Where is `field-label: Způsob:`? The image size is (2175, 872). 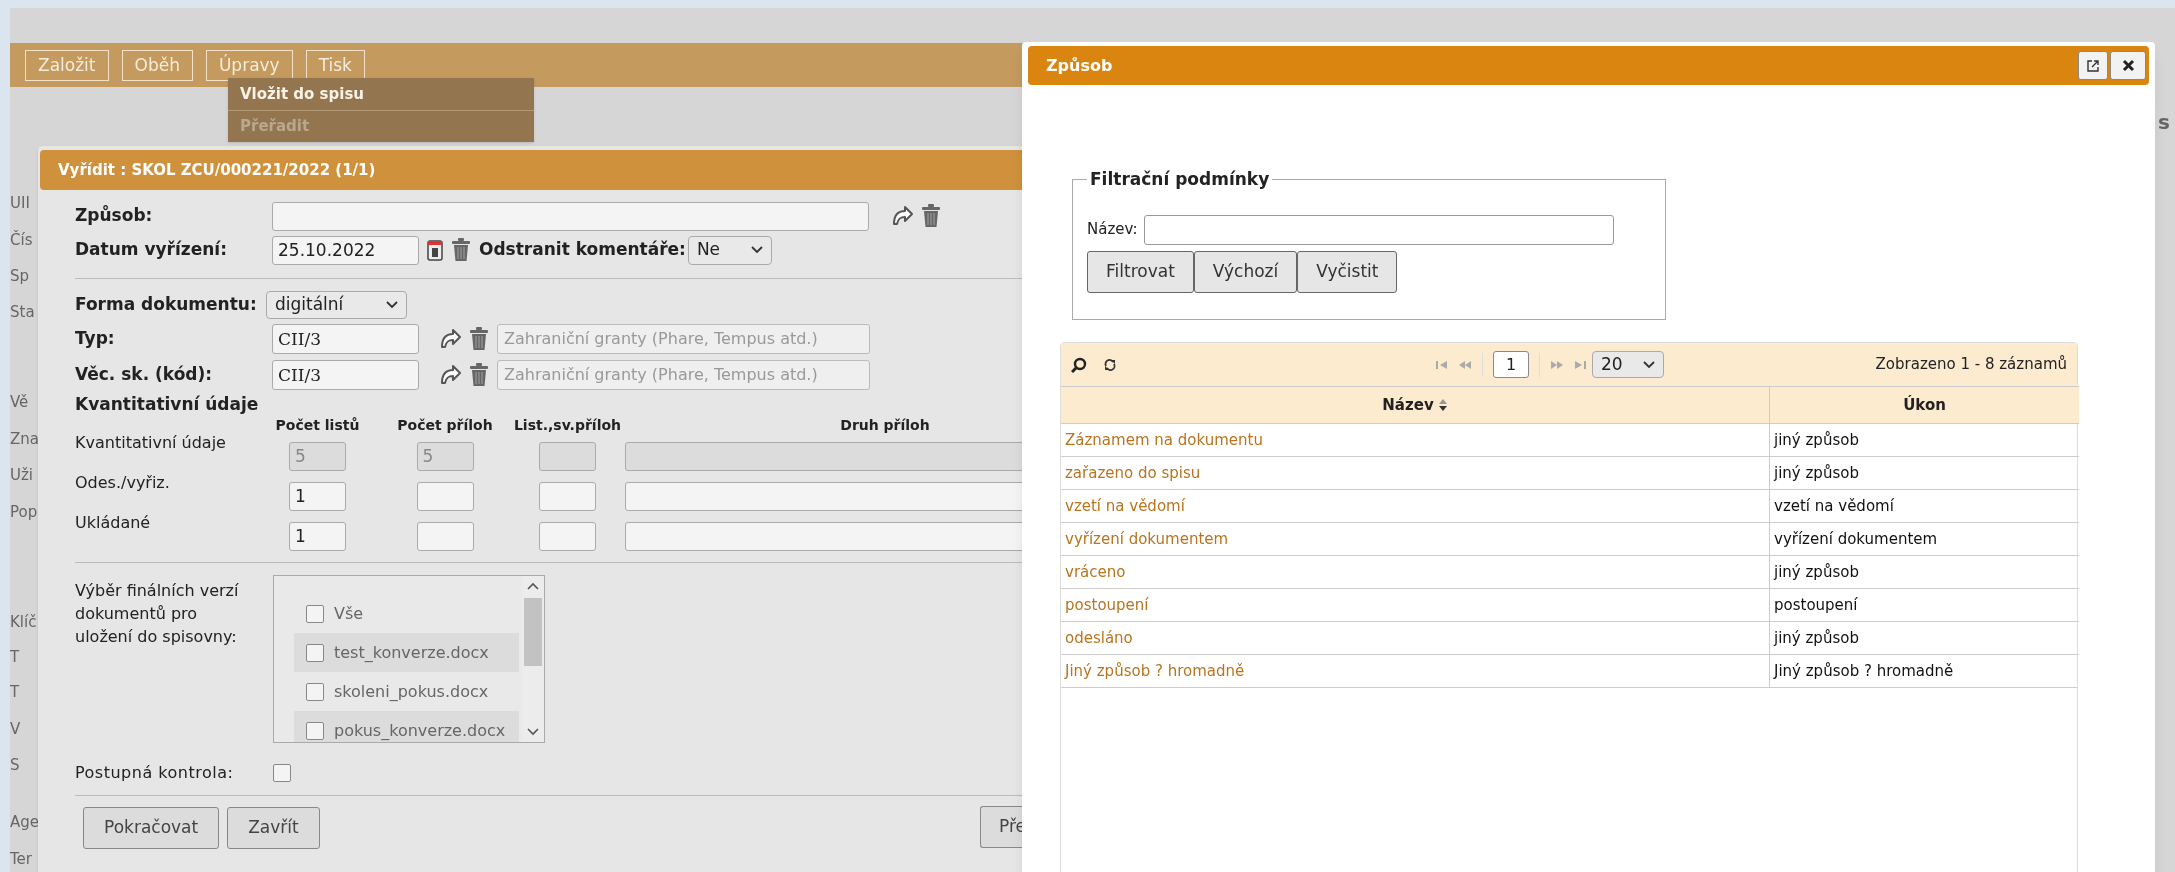 field-label: Způsob: is located at coordinates (114, 216).